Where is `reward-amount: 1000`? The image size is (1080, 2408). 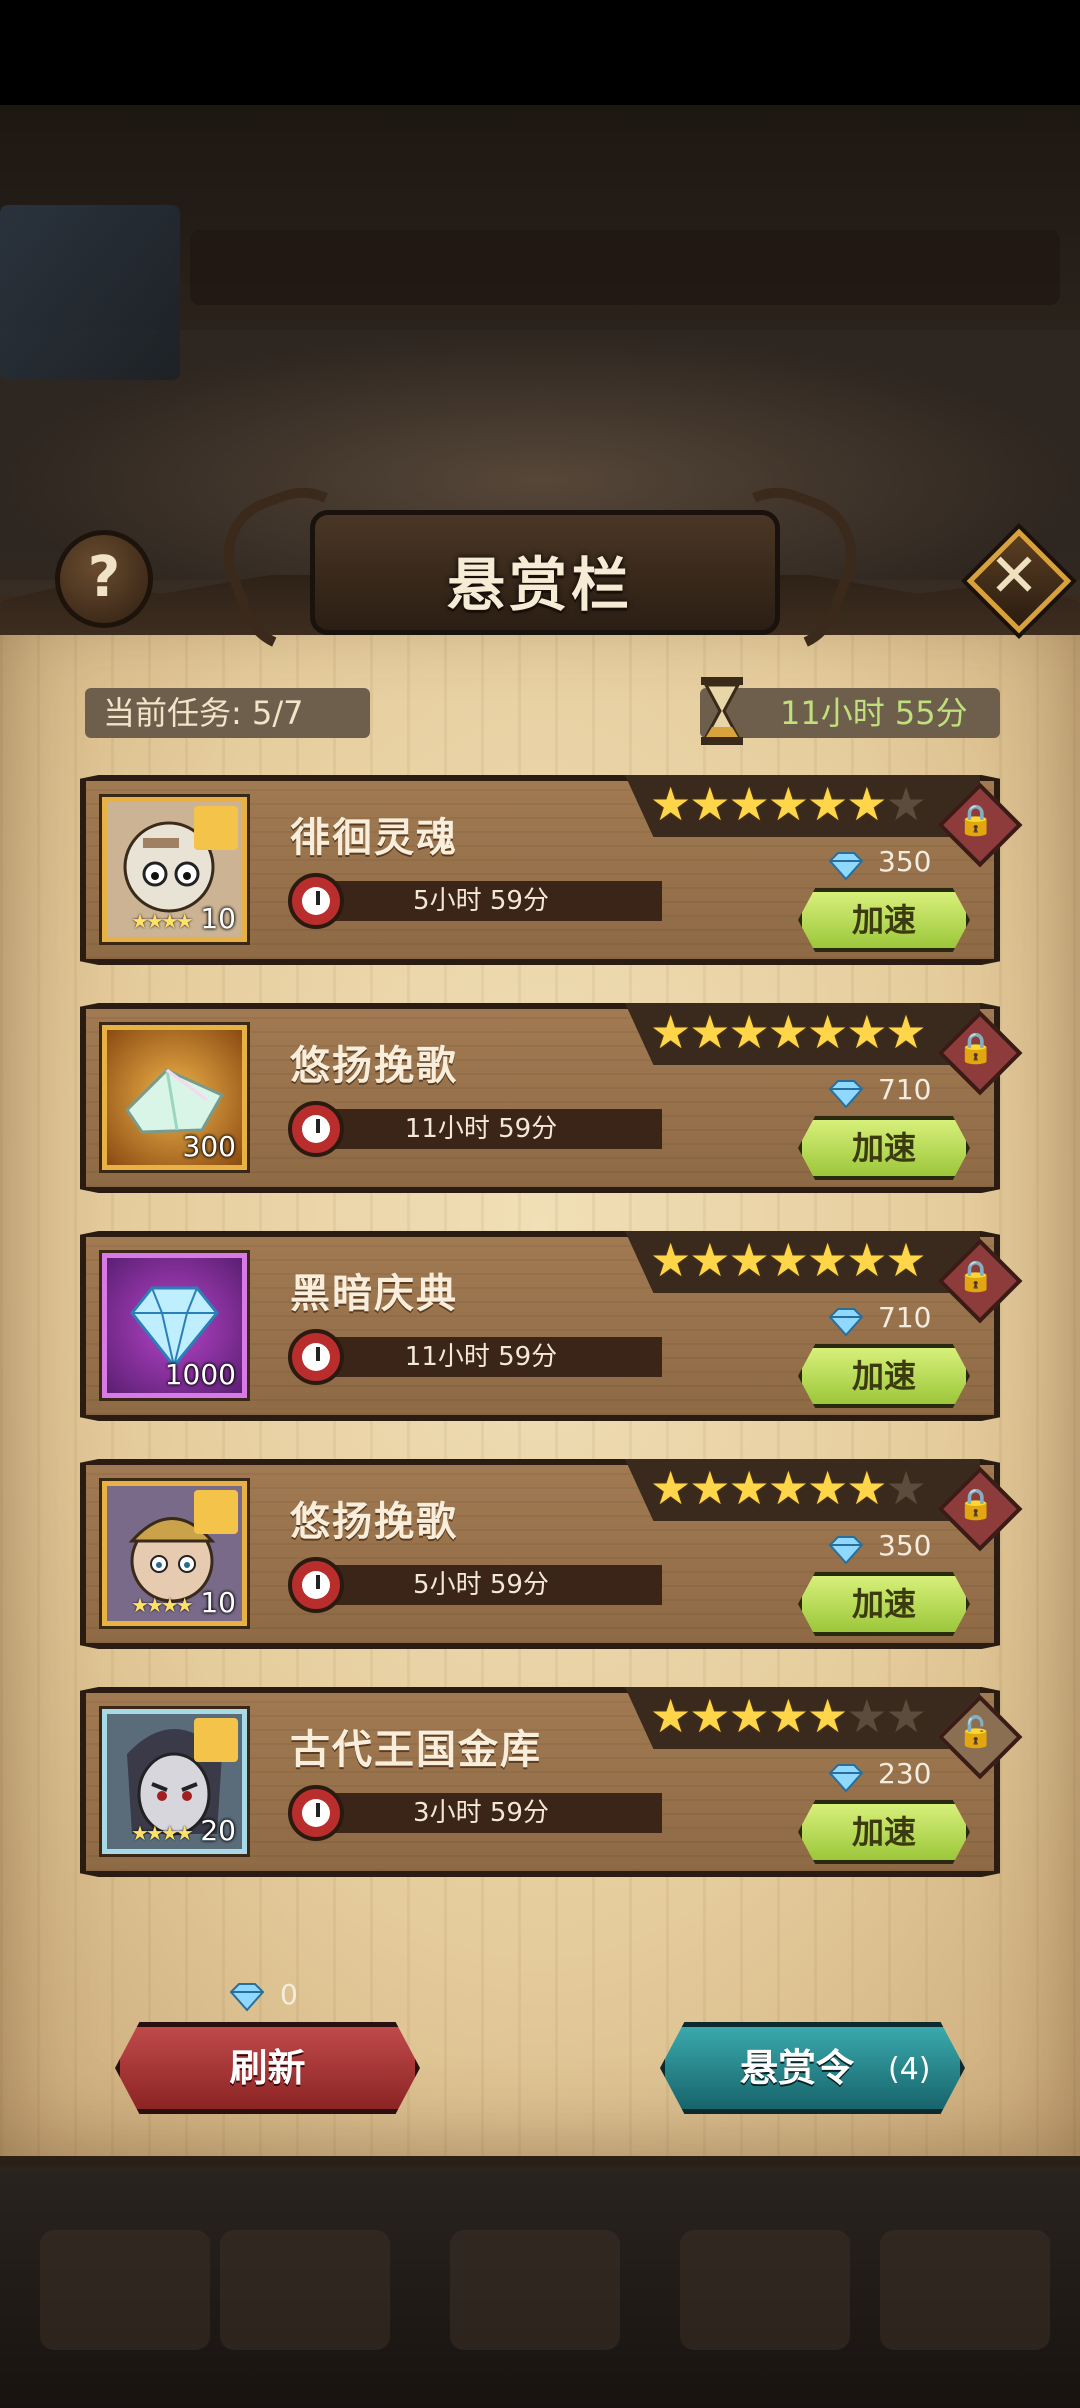 reward-amount: 1000 is located at coordinates (200, 1374).